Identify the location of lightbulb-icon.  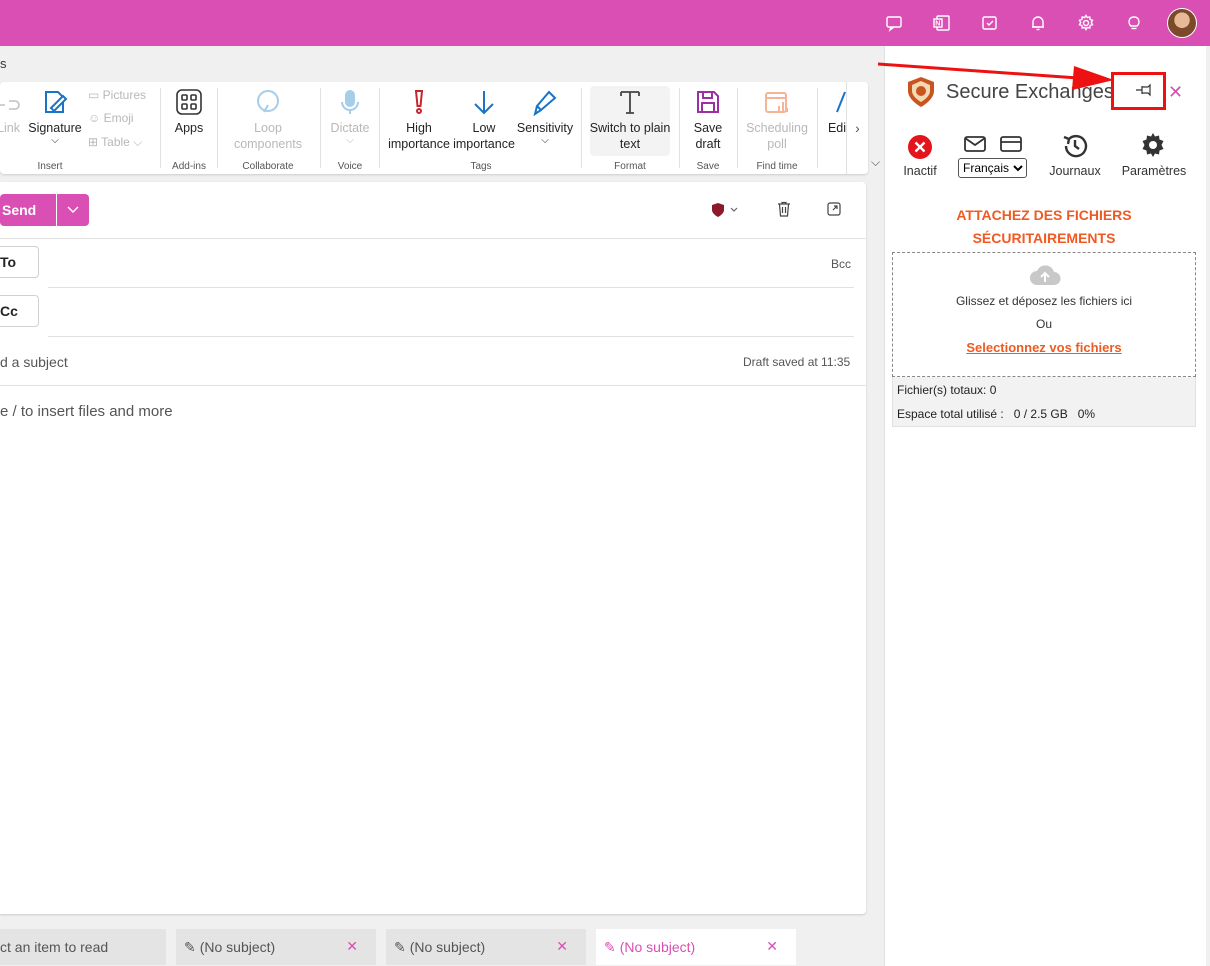
(1134, 23).